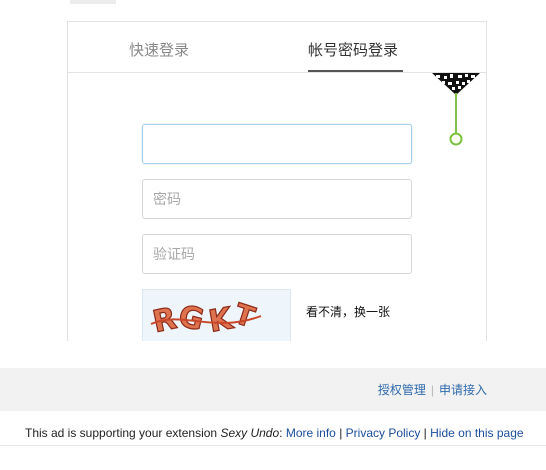 The width and height of the screenshot is (546, 470). I want to click on ad-extension-name: Sexy Undo, so click(250, 433).